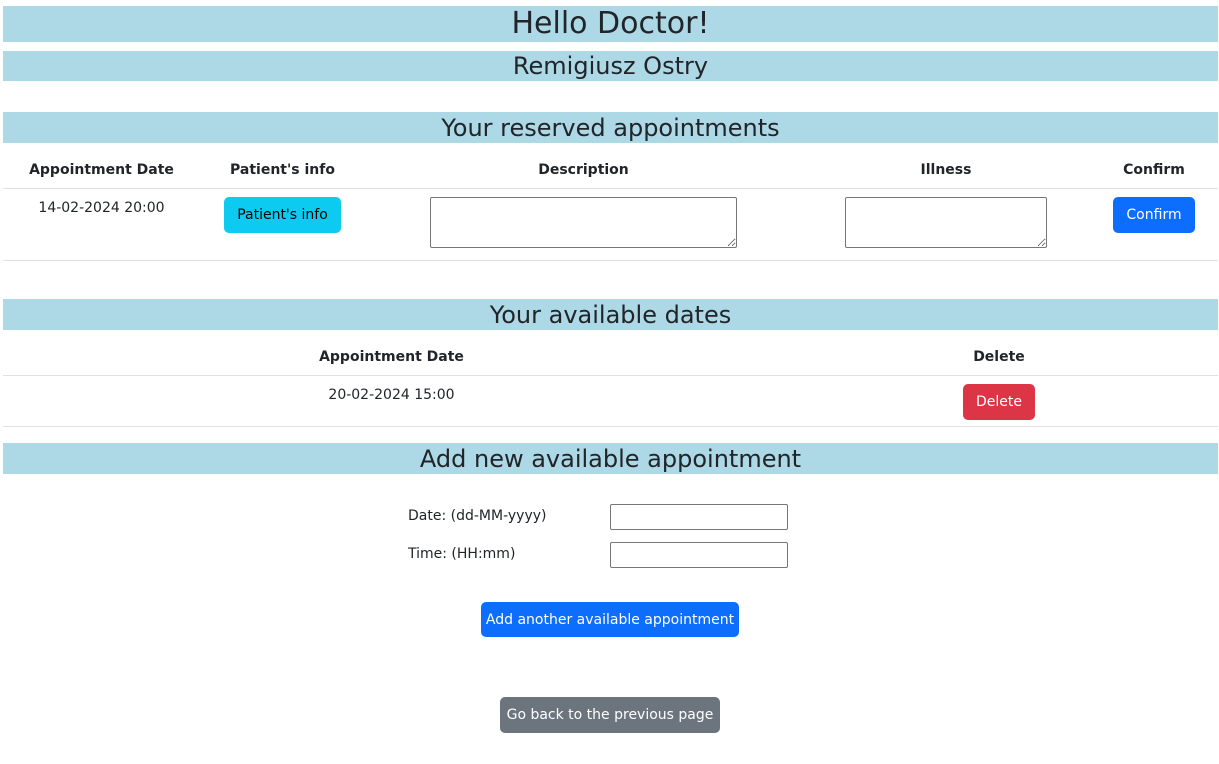 This screenshot has width=1219, height=764. I want to click on description-textarea, so click(583, 222).